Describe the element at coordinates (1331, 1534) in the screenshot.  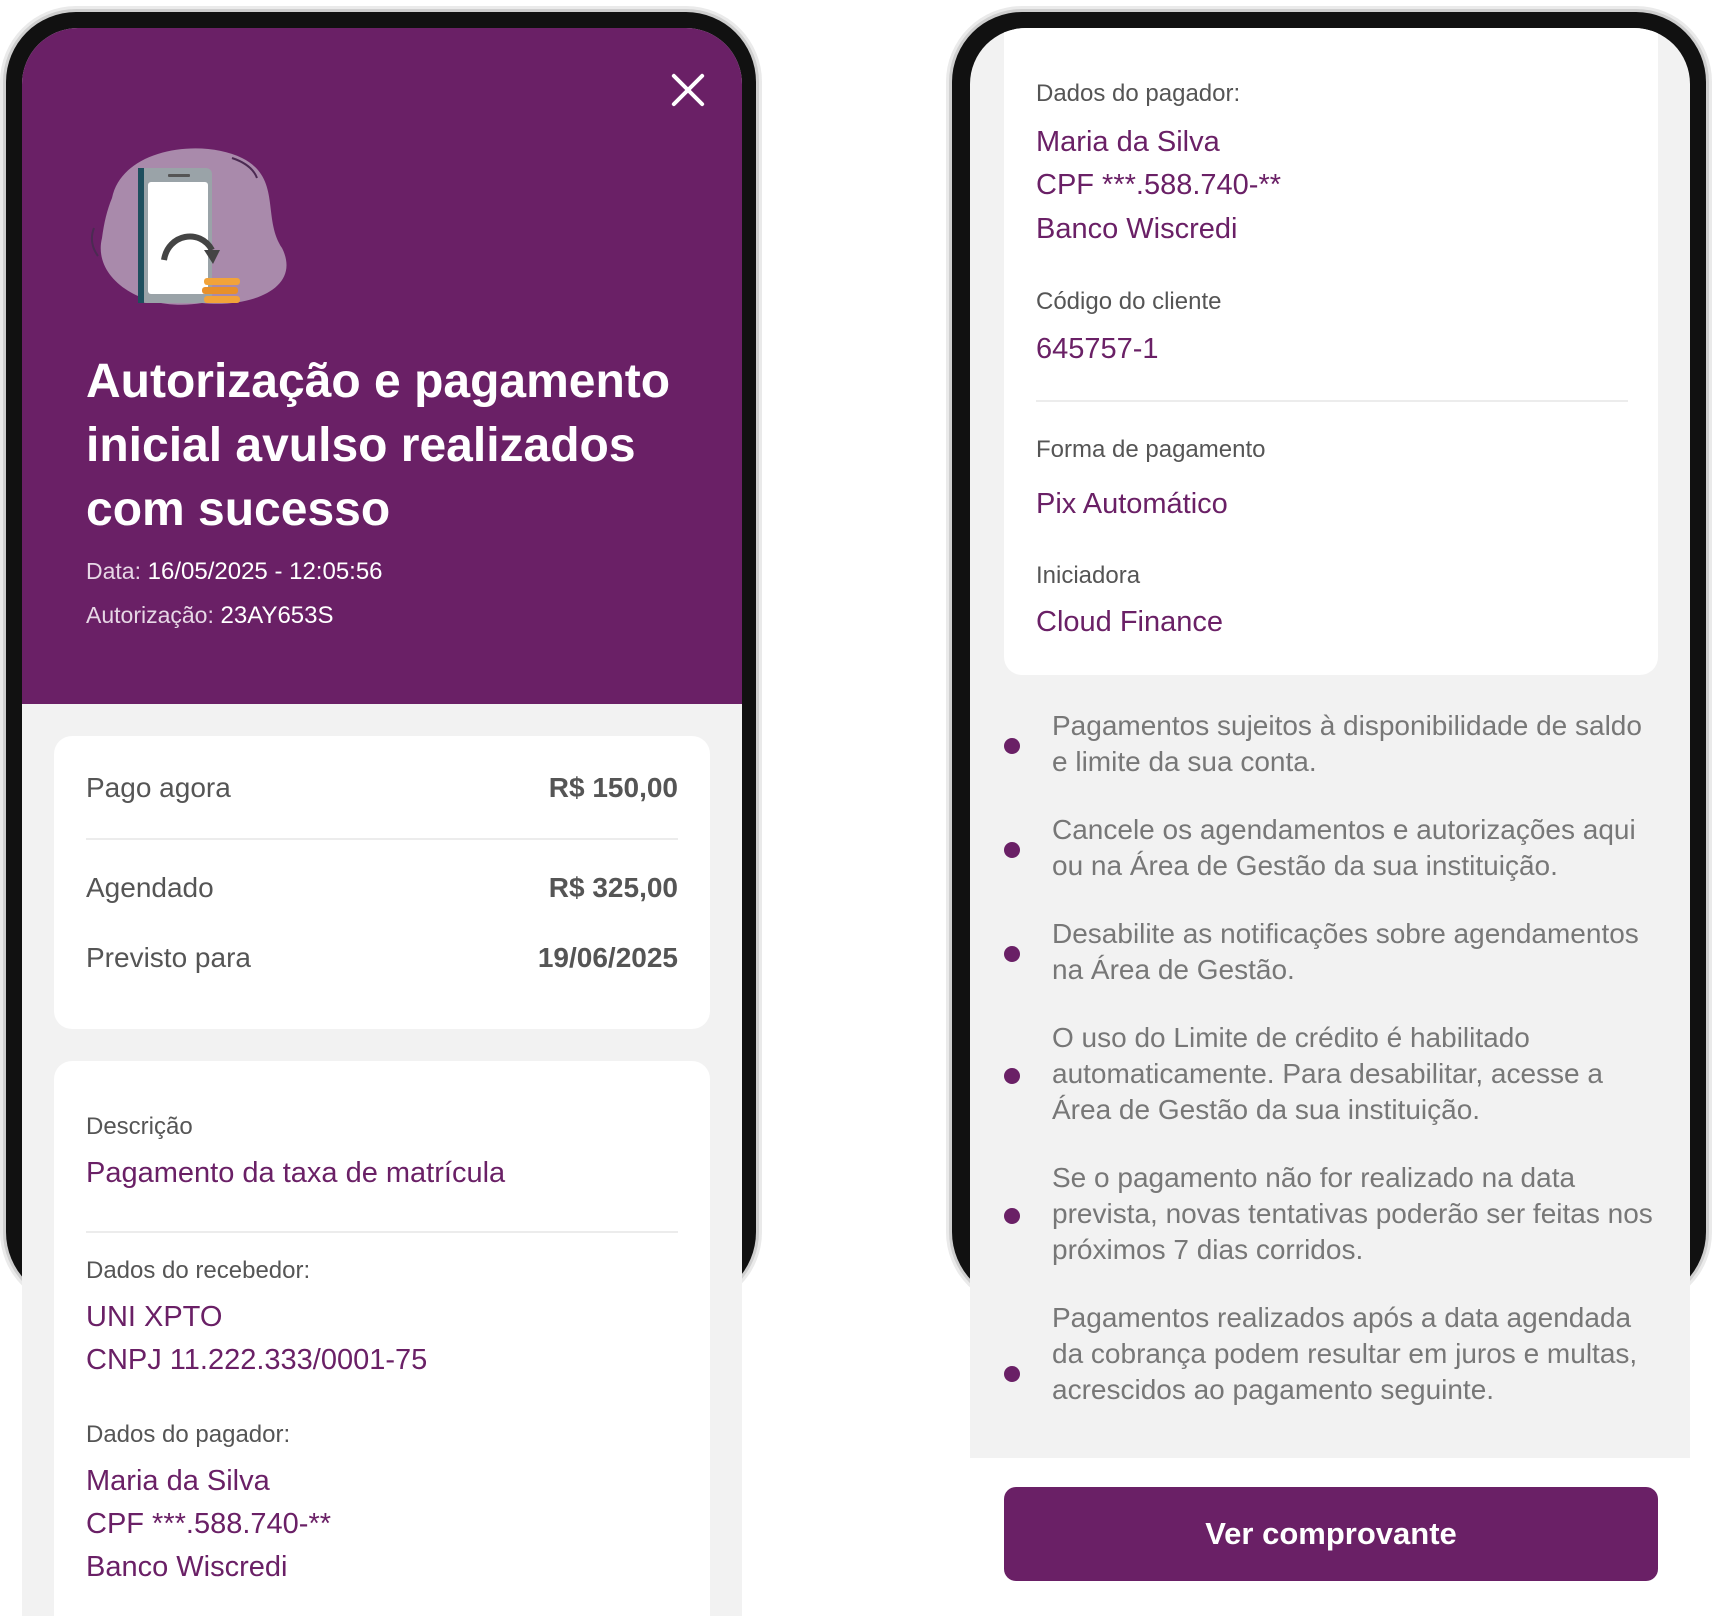
I see `view-receipt-button: Ver comprovante` at that location.